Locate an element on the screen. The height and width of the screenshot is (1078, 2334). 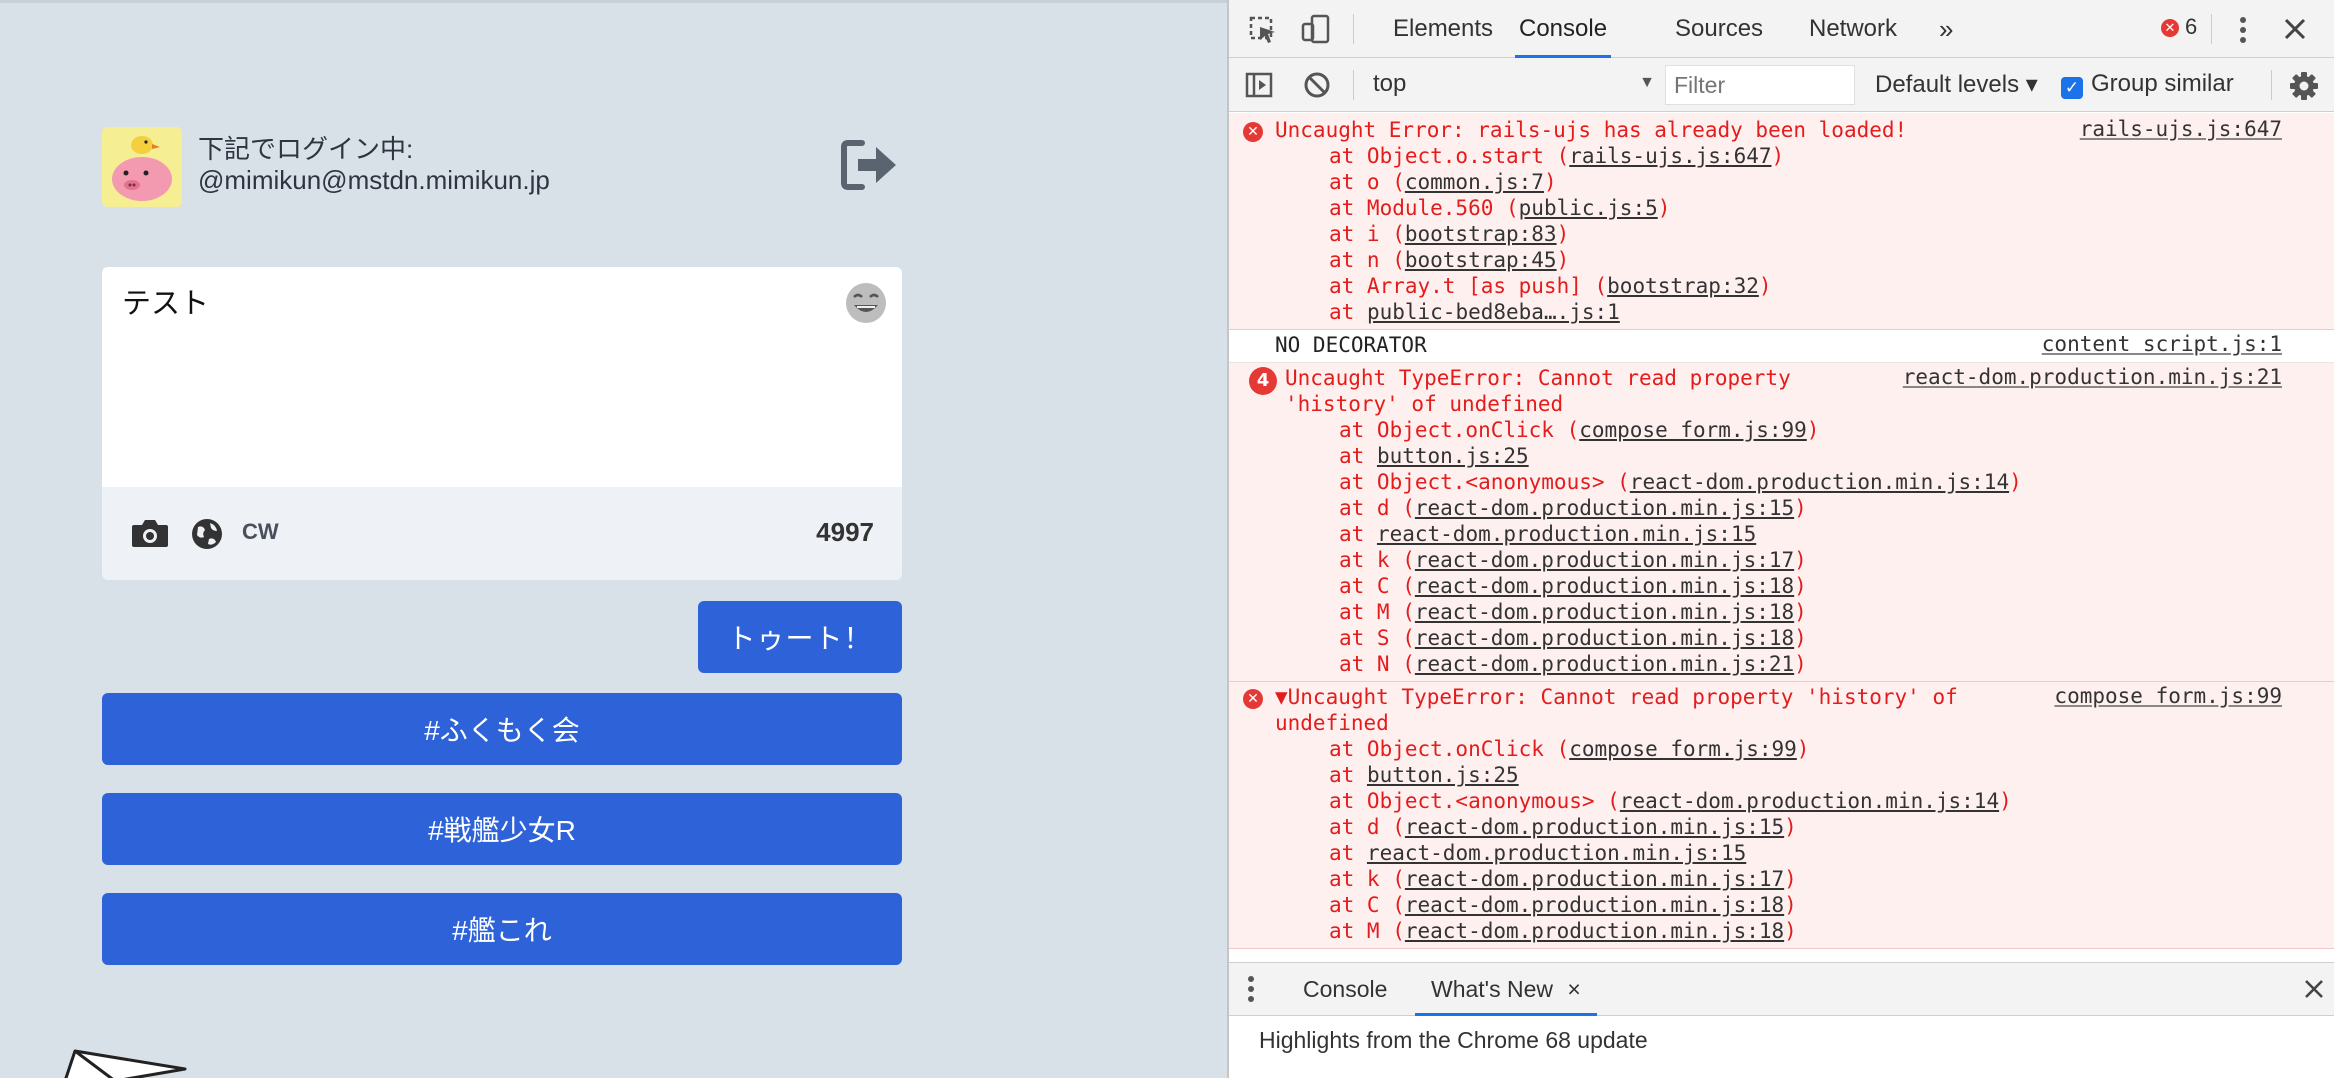
context-selector: top ▼ is located at coordinates (1514, 84).